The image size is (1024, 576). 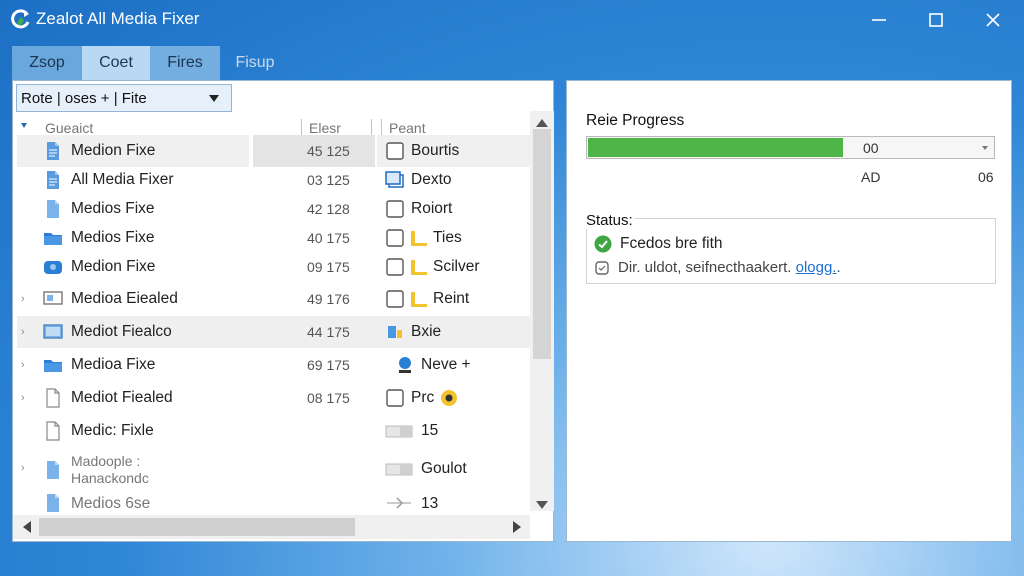 I want to click on table-row: Medion Fixe 09 175 Scilver, so click(x=271, y=267).